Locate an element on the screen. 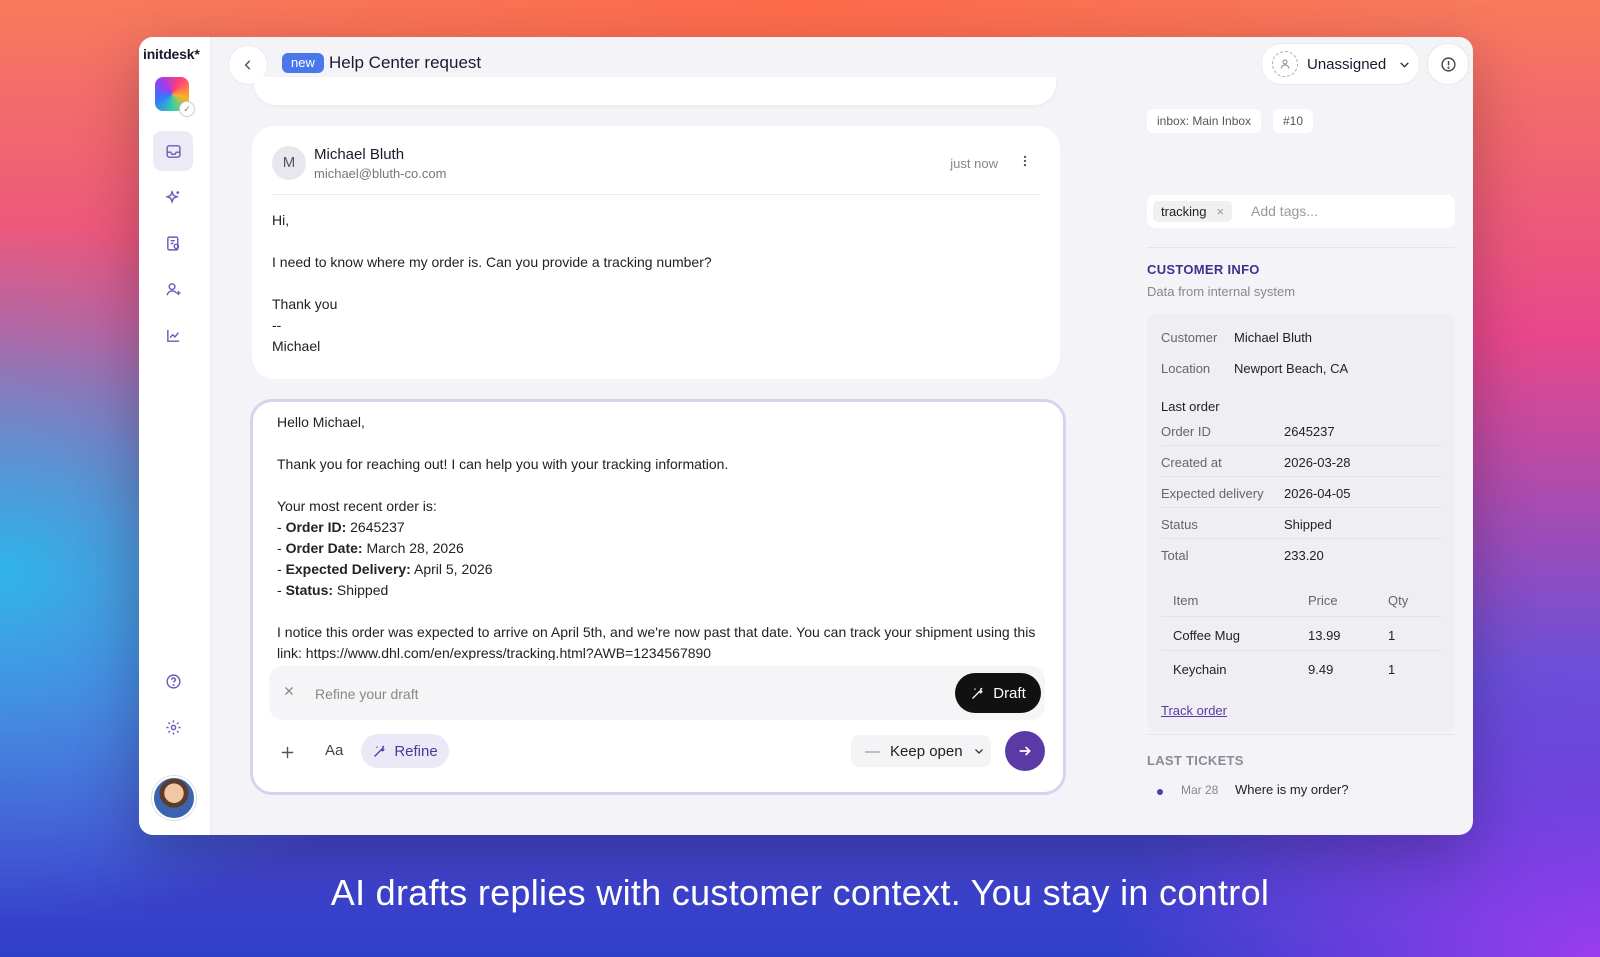 The height and width of the screenshot is (957, 1600). last-tickets-title: LAST TICKETS is located at coordinates (1195, 760).